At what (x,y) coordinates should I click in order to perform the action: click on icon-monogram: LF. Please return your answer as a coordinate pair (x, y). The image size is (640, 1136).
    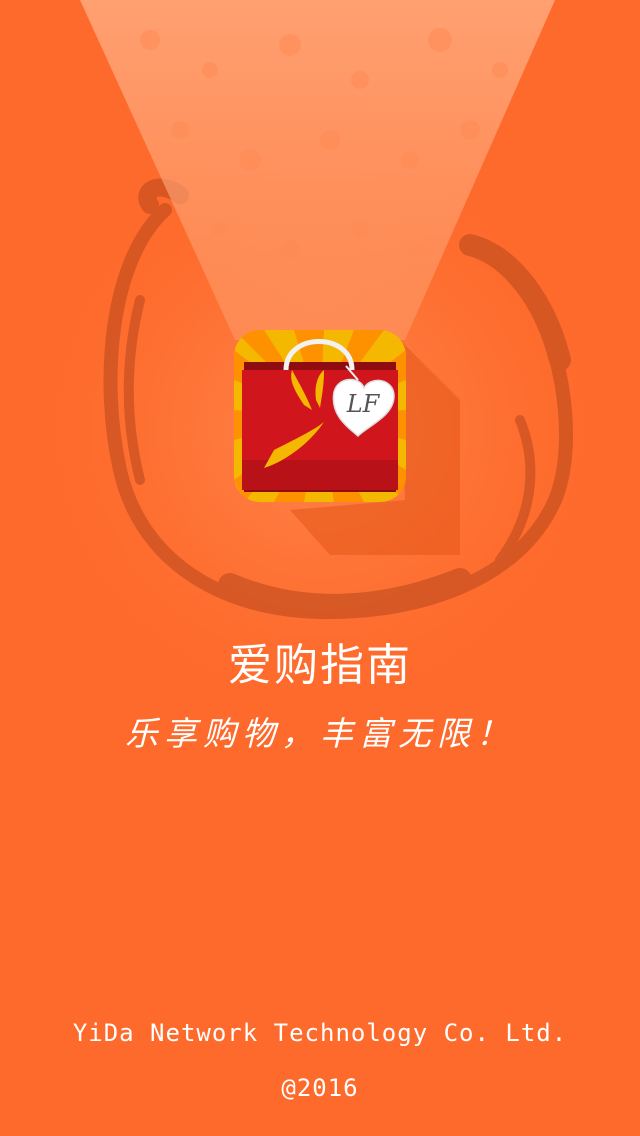
    Looking at the image, I should click on (363, 404).